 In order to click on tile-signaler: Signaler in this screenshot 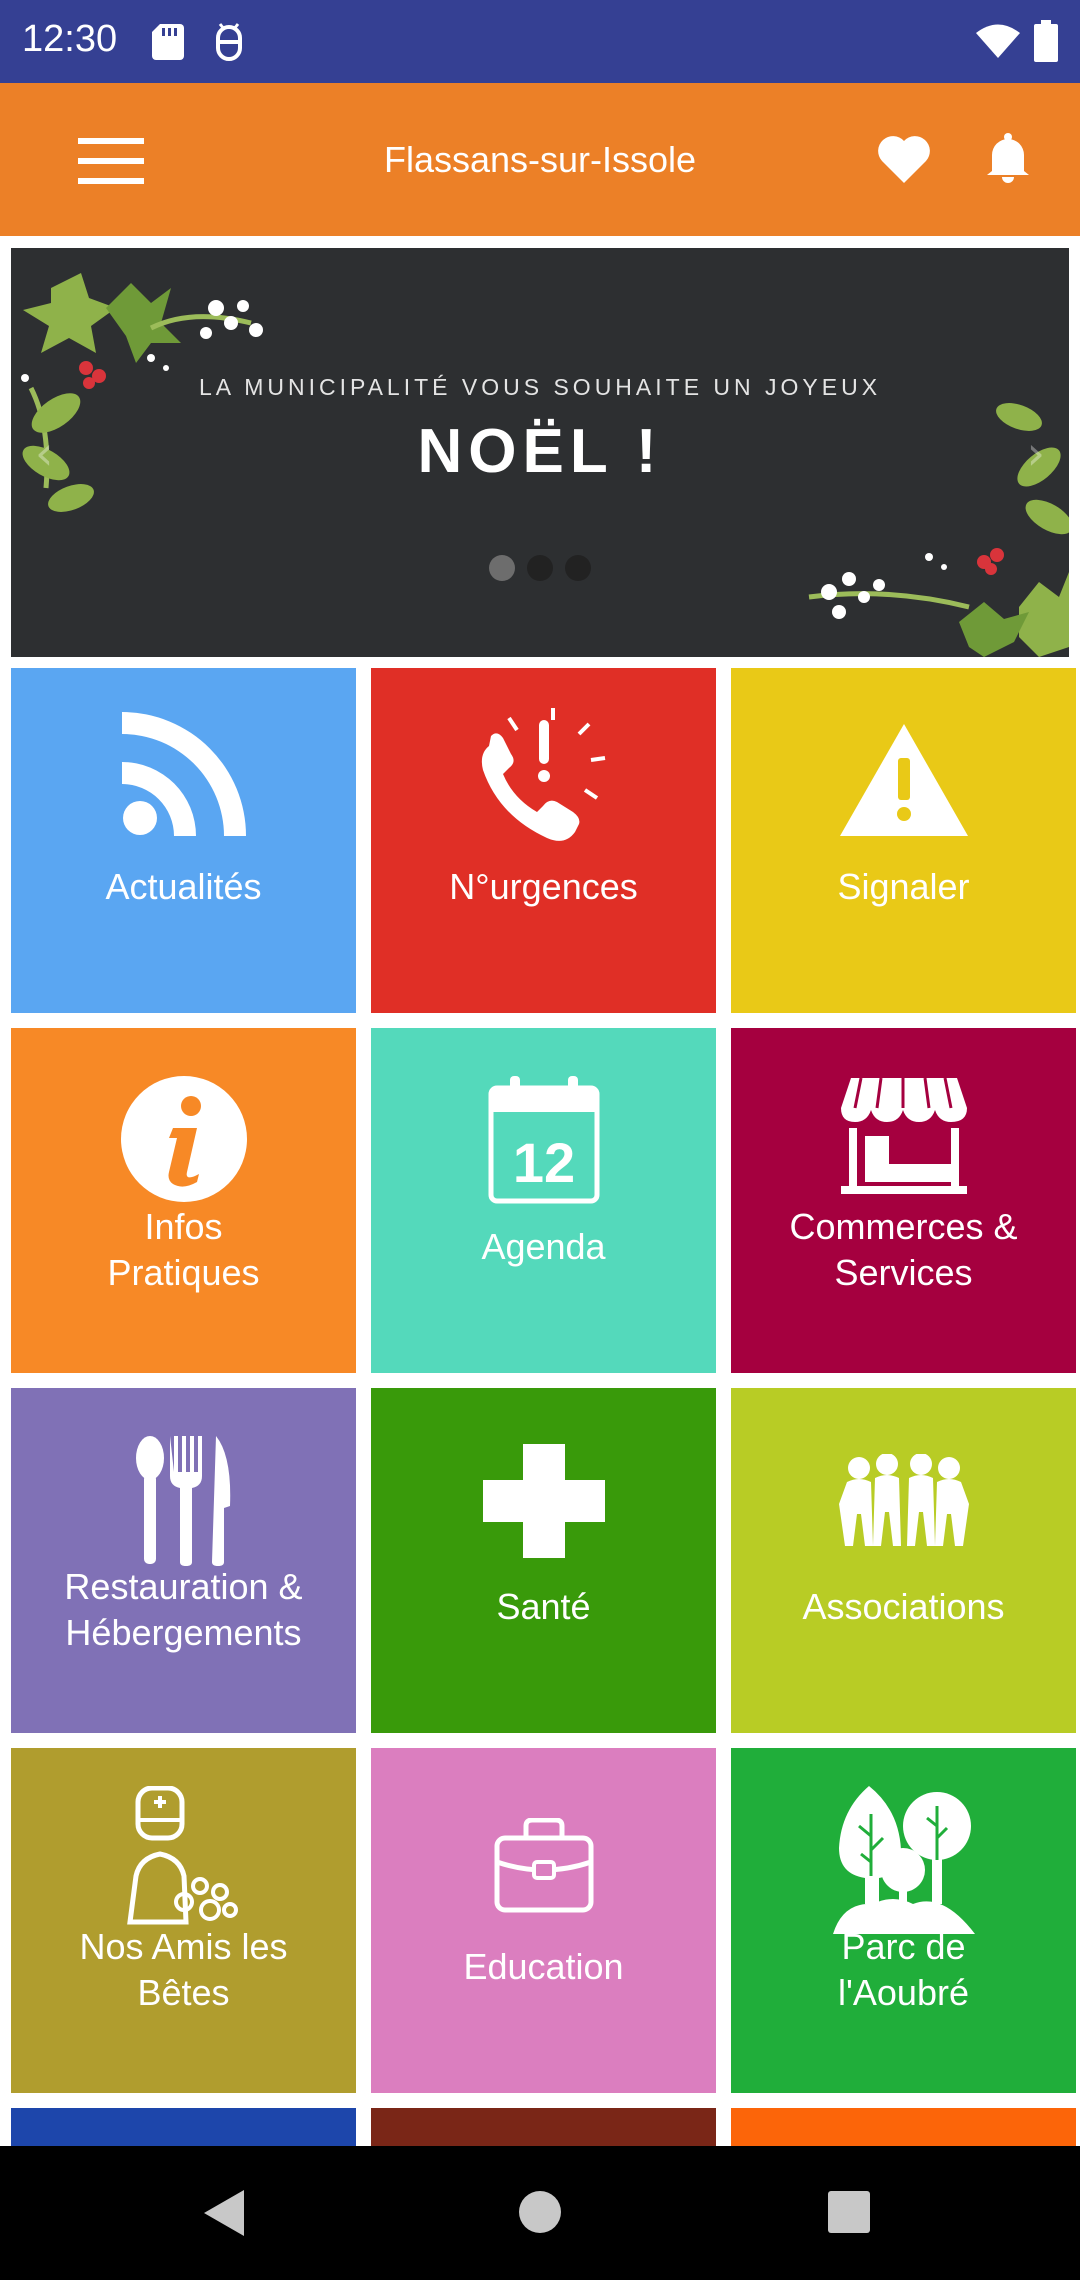, I will do `click(903, 840)`.